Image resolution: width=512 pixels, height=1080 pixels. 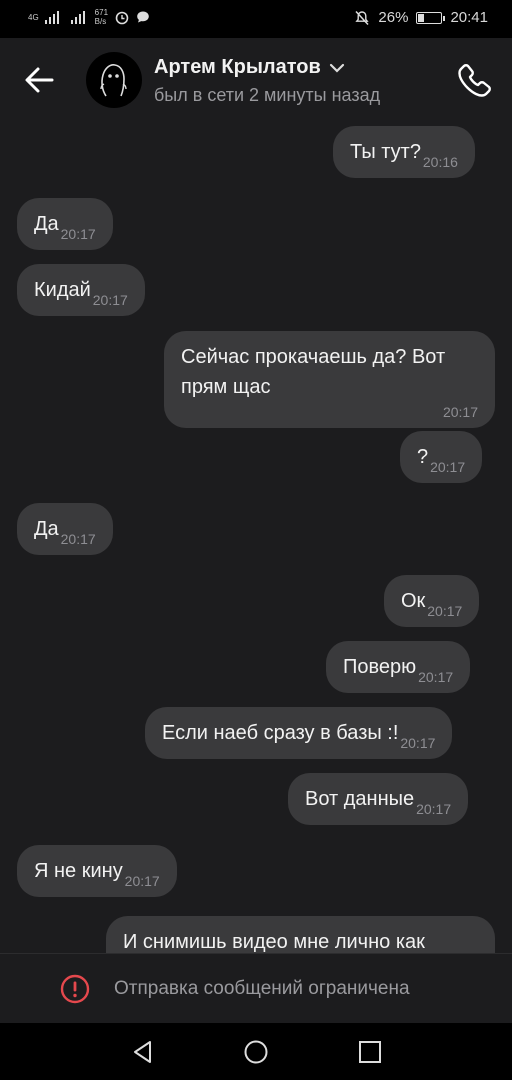 I want to click on avatar, so click(x=114, y=80).